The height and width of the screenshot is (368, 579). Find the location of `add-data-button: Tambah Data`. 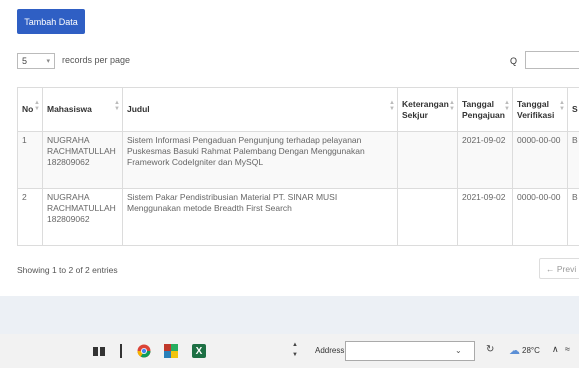

add-data-button: Tambah Data is located at coordinates (51, 21).